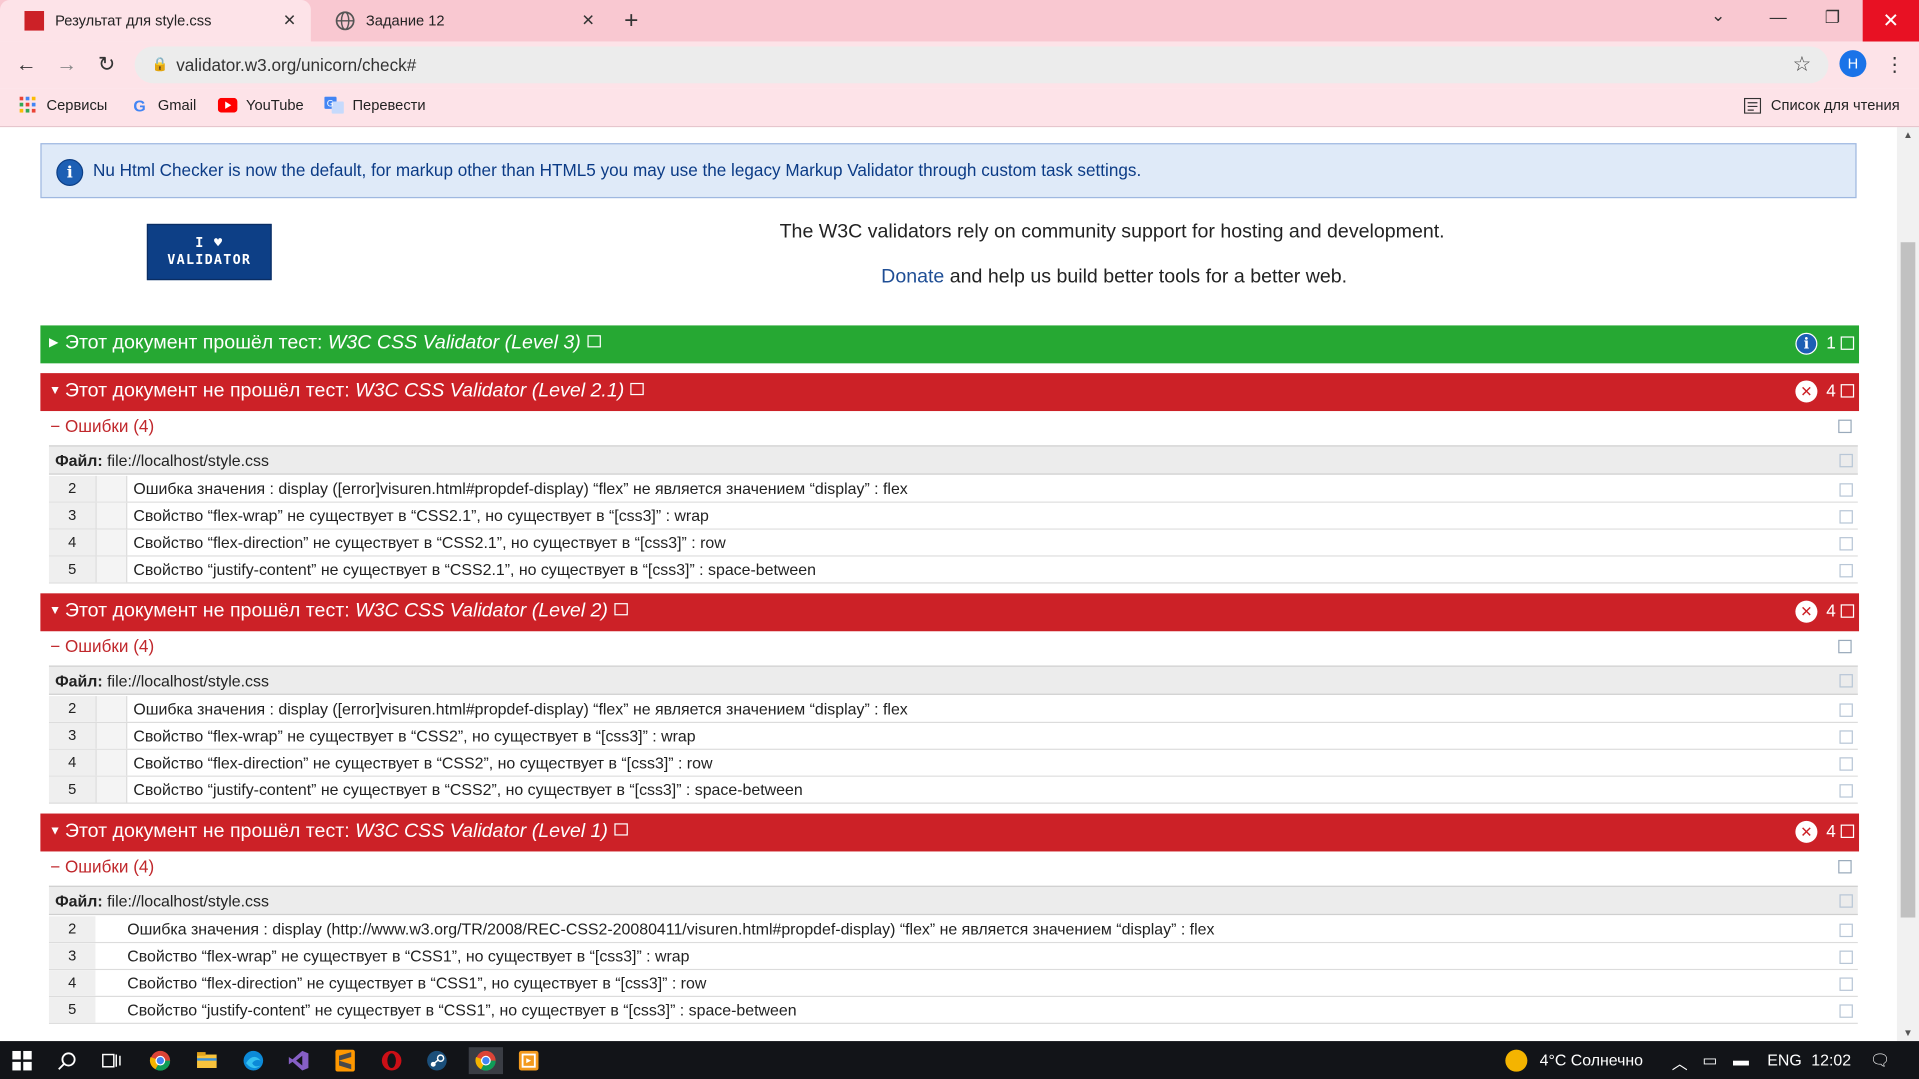  I want to click on url-text: validator.w3.org/unicorn/check#, so click(296, 65).